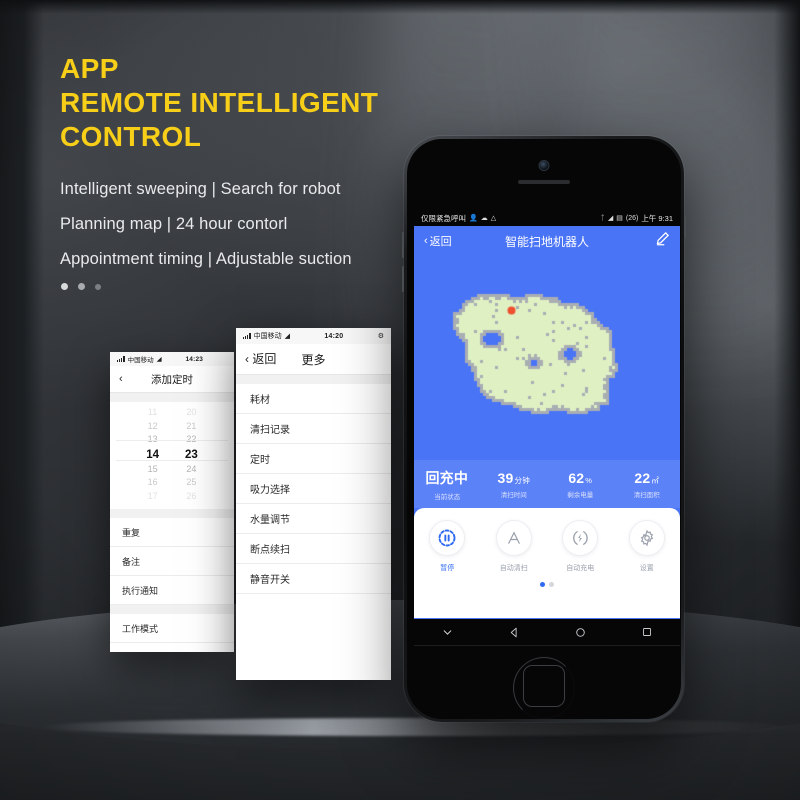  I want to click on picker-line-bottom, so click(172, 460).